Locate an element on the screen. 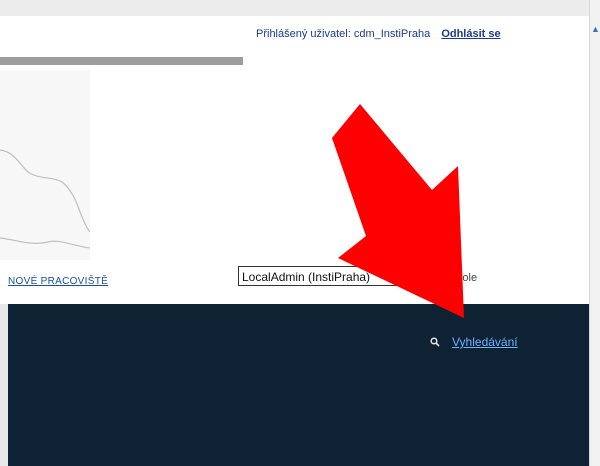  new-workplace-link: NOVÉ PRACOVIŠTĚ is located at coordinates (58, 281).